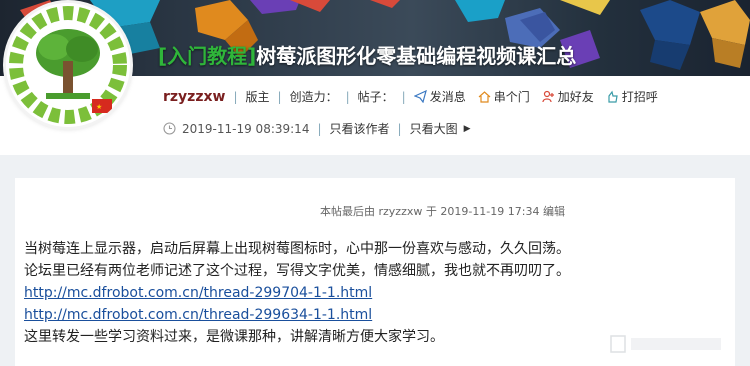  I want to click on add-friend-label: 加好友, so click(575, 97).